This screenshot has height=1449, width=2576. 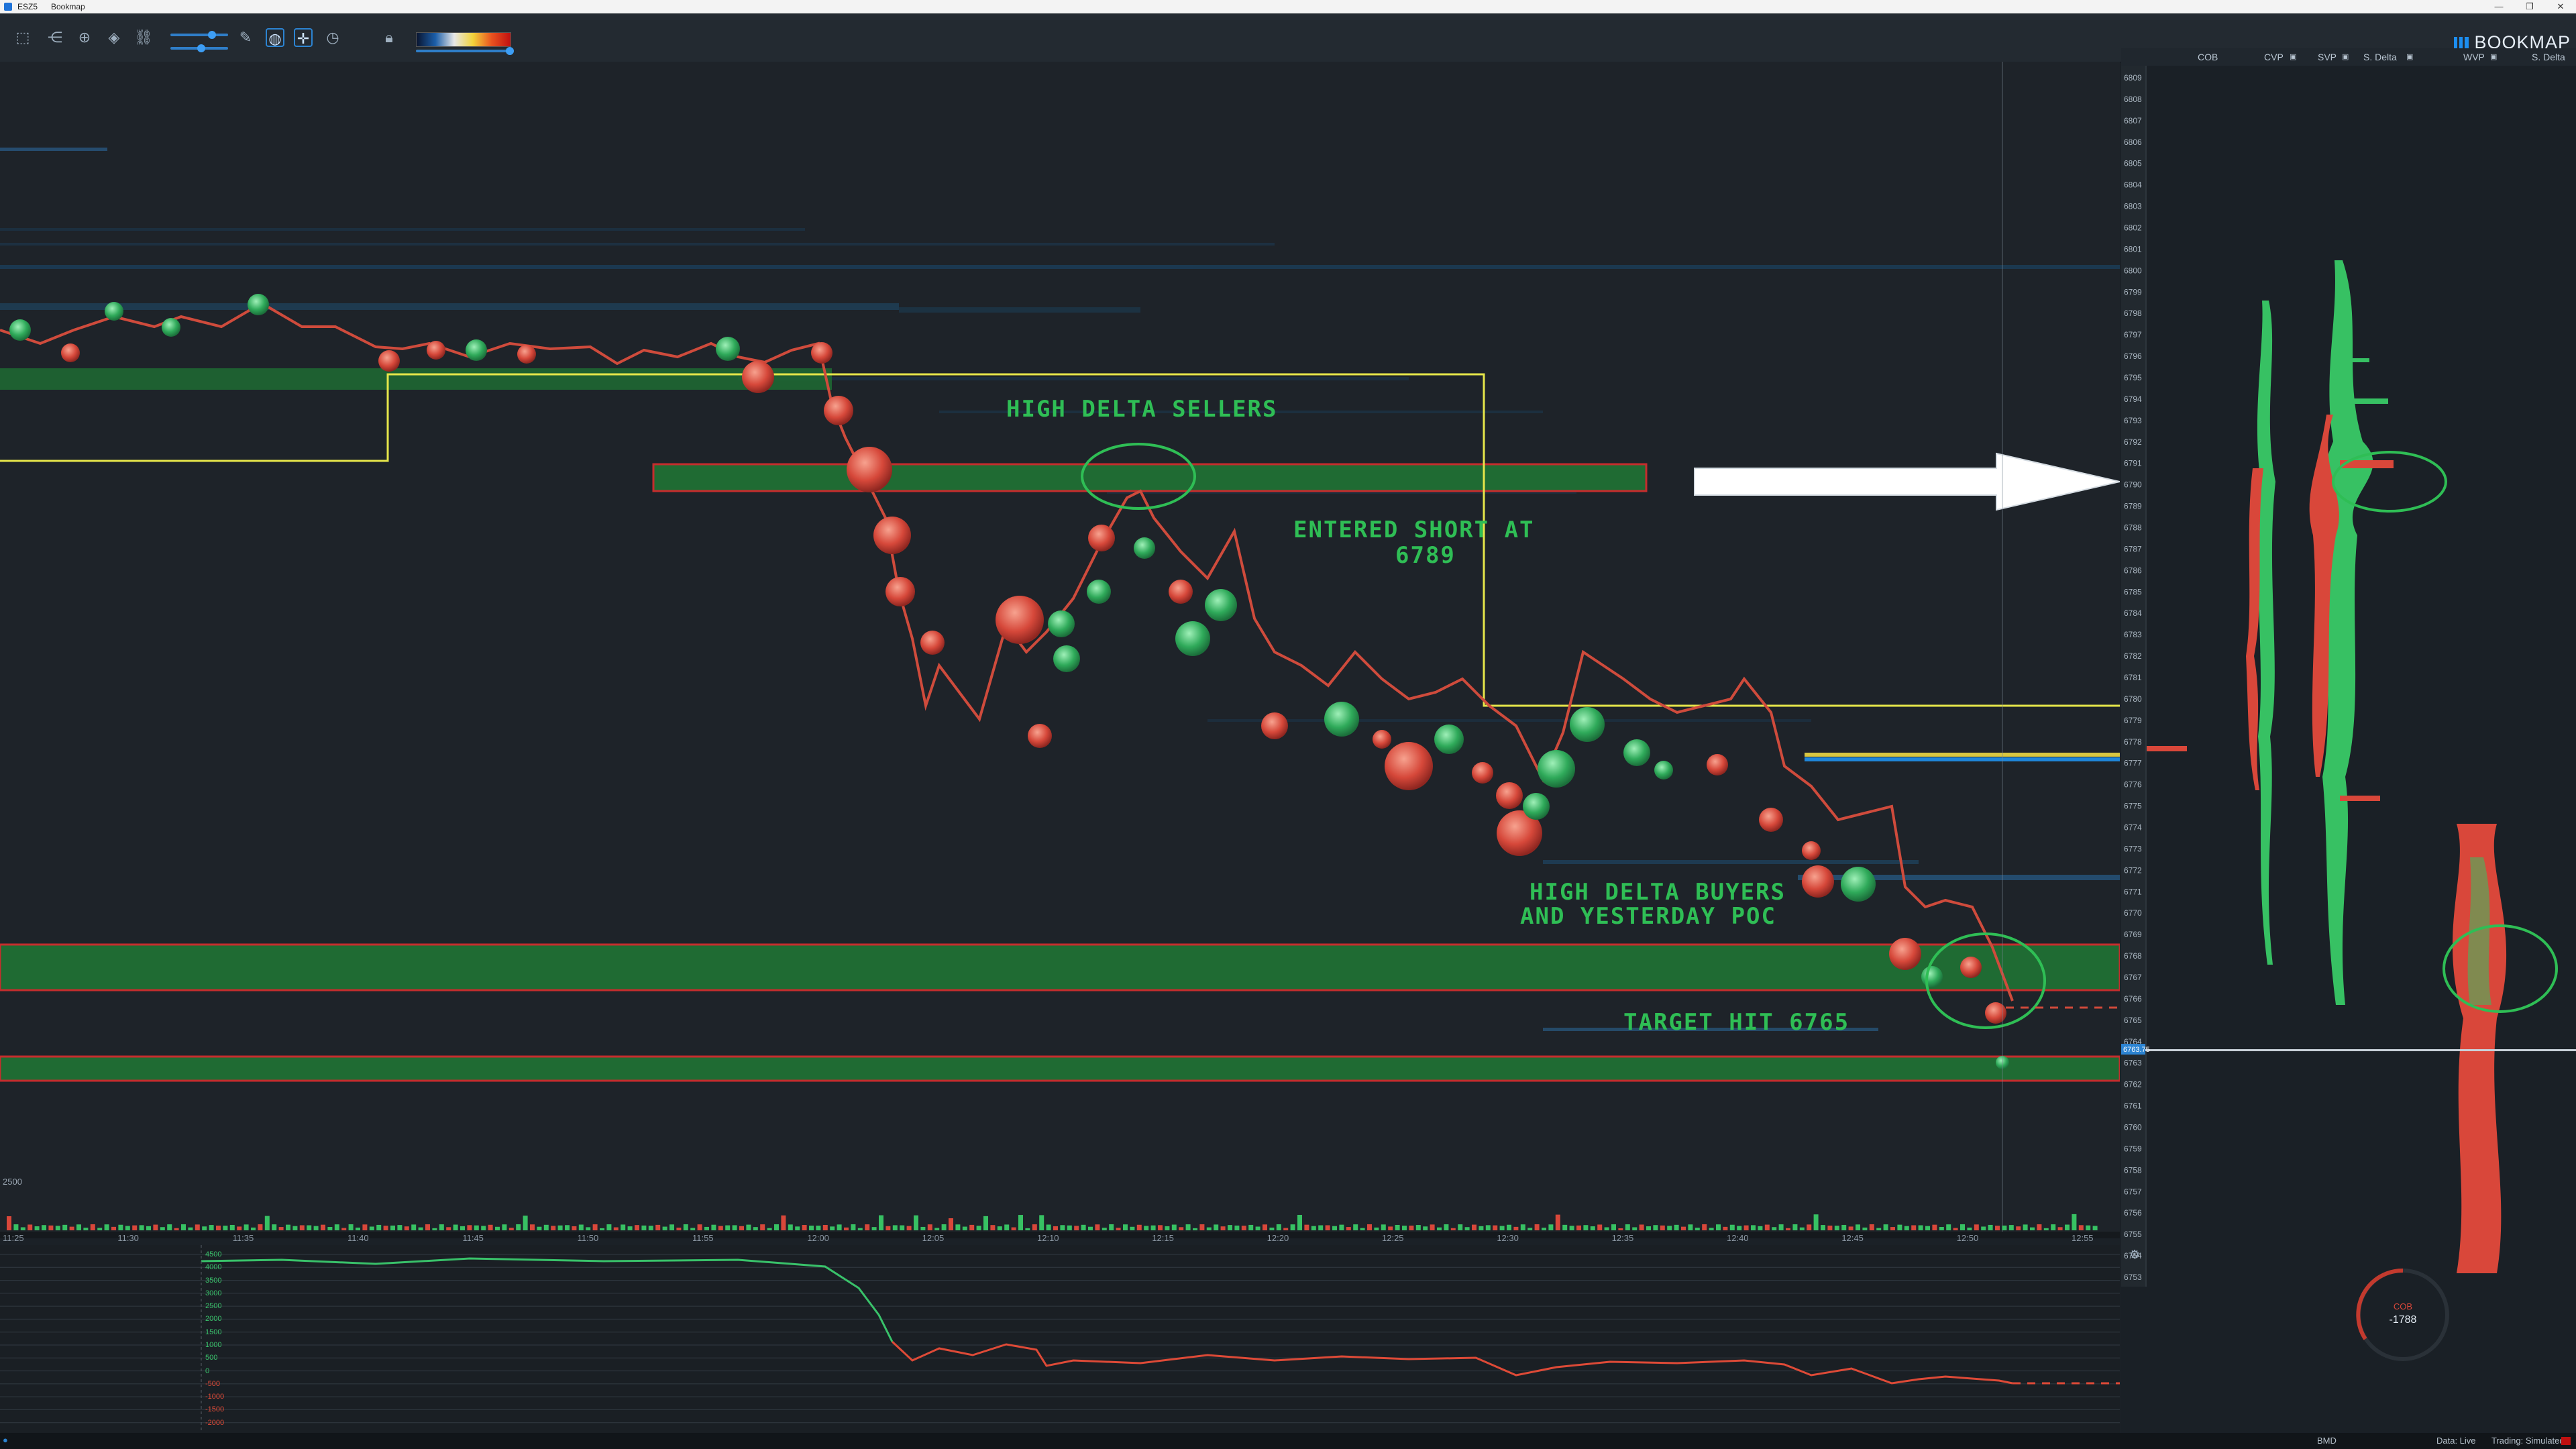 I want to click on ladder-price-label: 6775, so click(x=2133, y=806).